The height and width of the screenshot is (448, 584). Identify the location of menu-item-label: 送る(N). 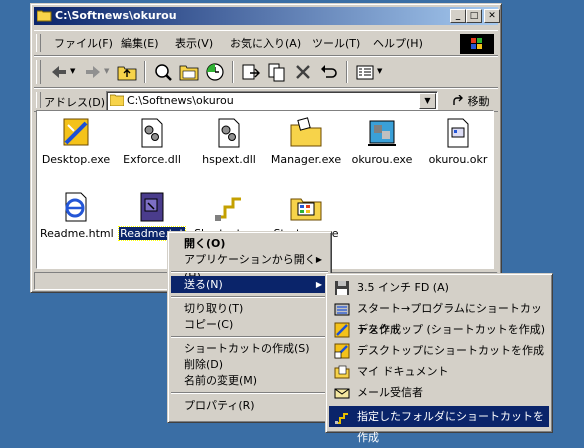
(203, 284).